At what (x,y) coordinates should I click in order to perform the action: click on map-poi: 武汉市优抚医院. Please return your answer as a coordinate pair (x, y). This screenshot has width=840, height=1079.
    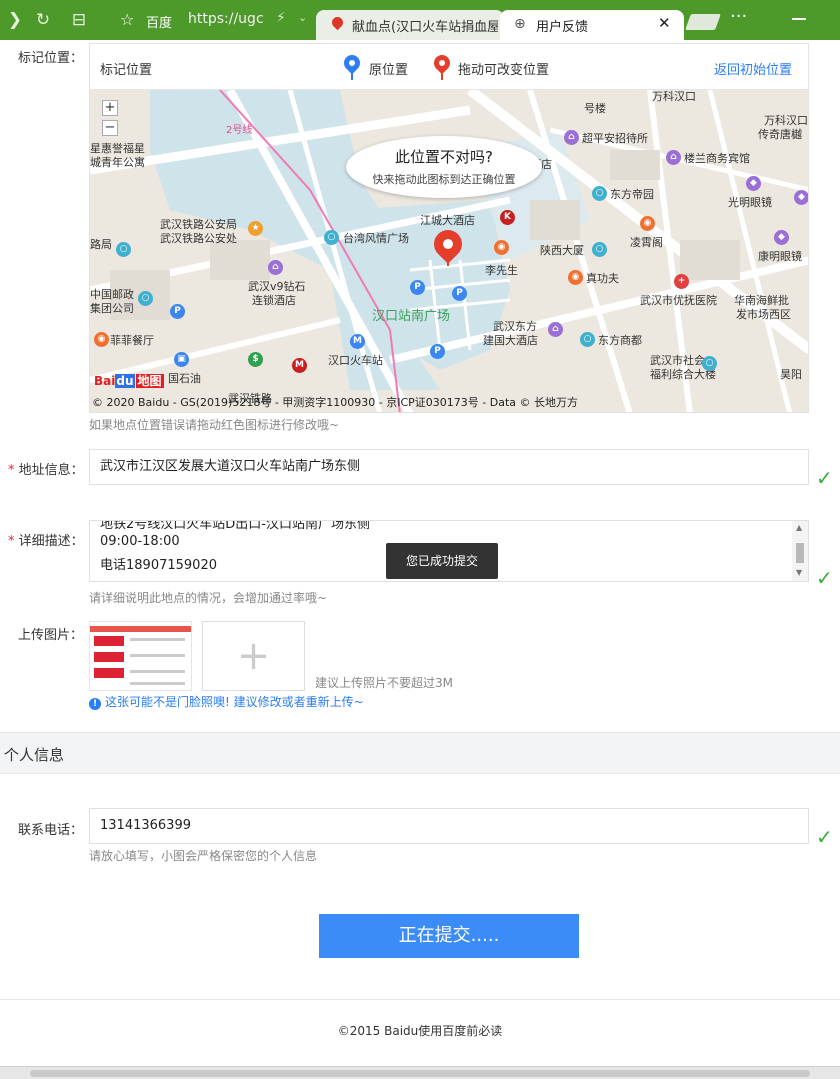
    Looking at the image, I should click on (678, 300).